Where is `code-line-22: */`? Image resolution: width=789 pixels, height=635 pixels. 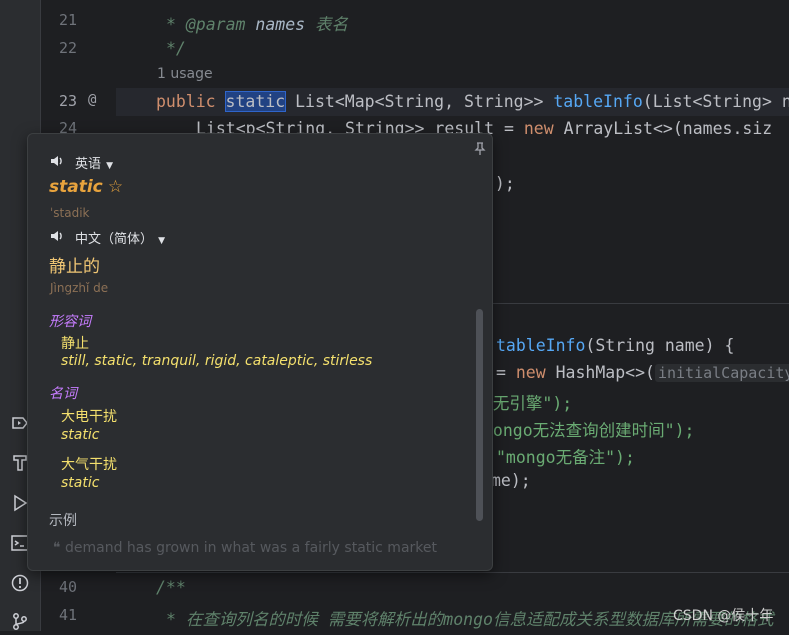 code-line-22: */ is located at coordinates (176, 48).